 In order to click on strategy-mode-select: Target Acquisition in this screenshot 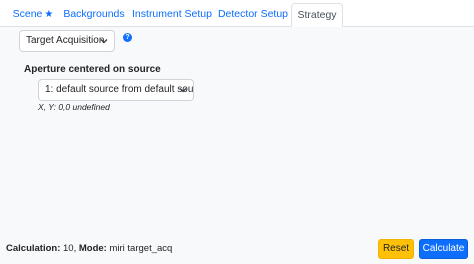, I will do `click(67, 41)`.